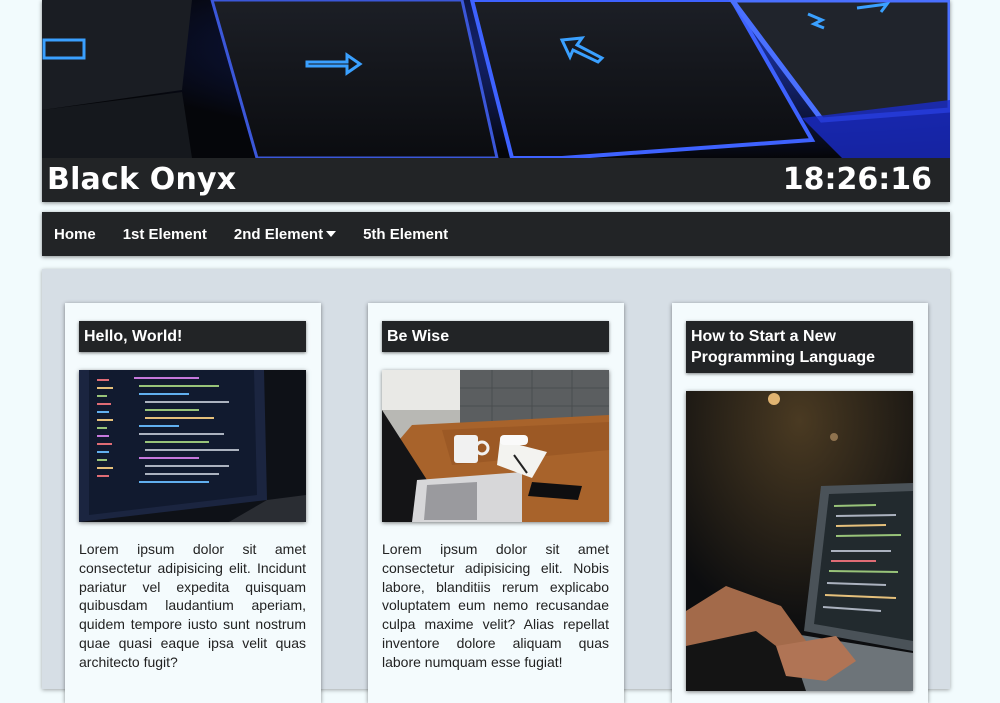 This screenshot has height=703, width=1000. I want to click on nav-item-2nd-element: 2nd Element, so click(285, 234).